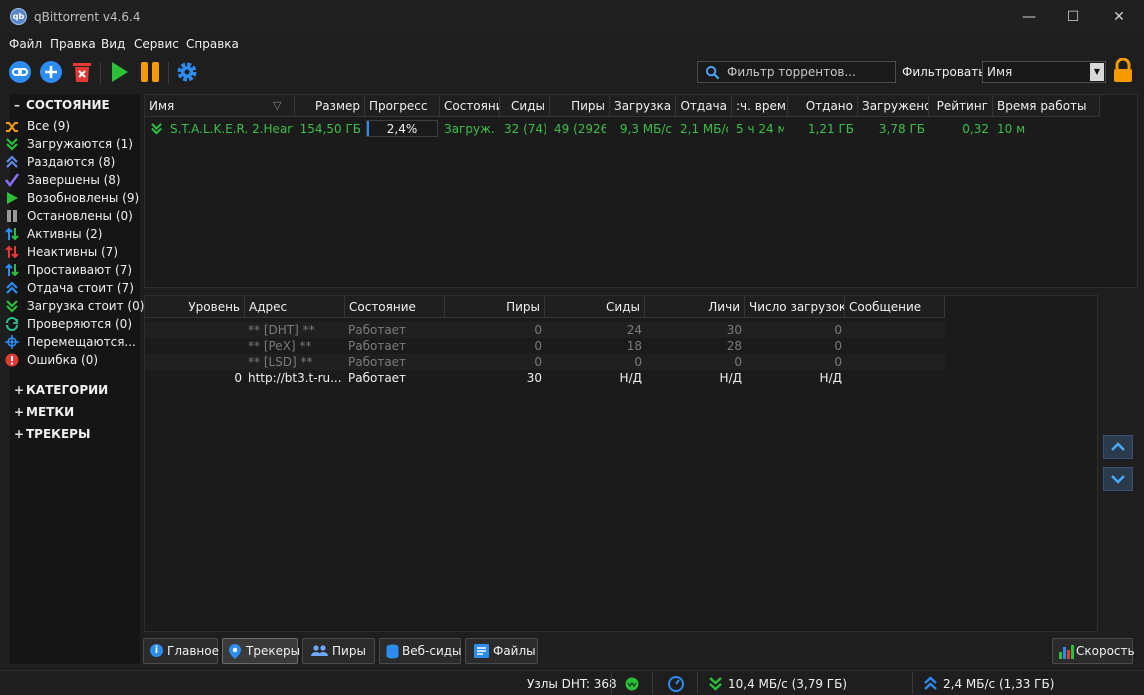 The width and height of the screenshot is (1144, 695). What do you see at coordinates (643, 106) in the screenshot?
I see `column-header-down: Загрузка` at bounding box center [643, 106].